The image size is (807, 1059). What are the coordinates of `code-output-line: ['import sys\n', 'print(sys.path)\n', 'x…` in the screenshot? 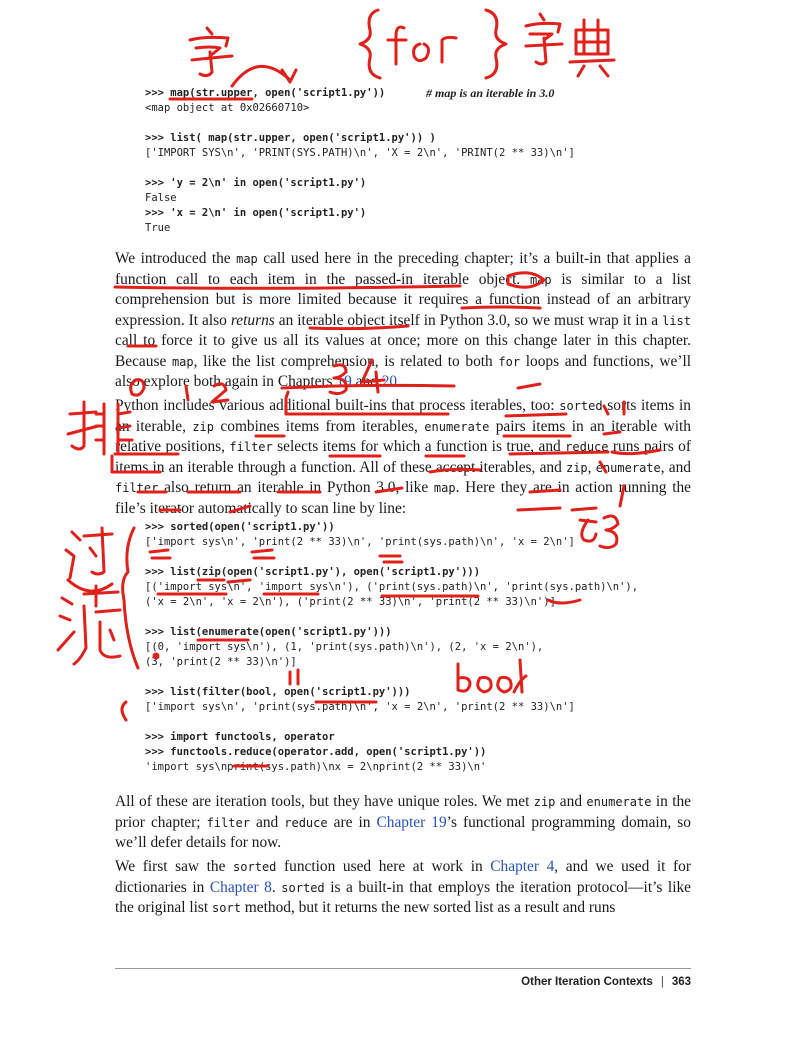 It's located at (360, 707).